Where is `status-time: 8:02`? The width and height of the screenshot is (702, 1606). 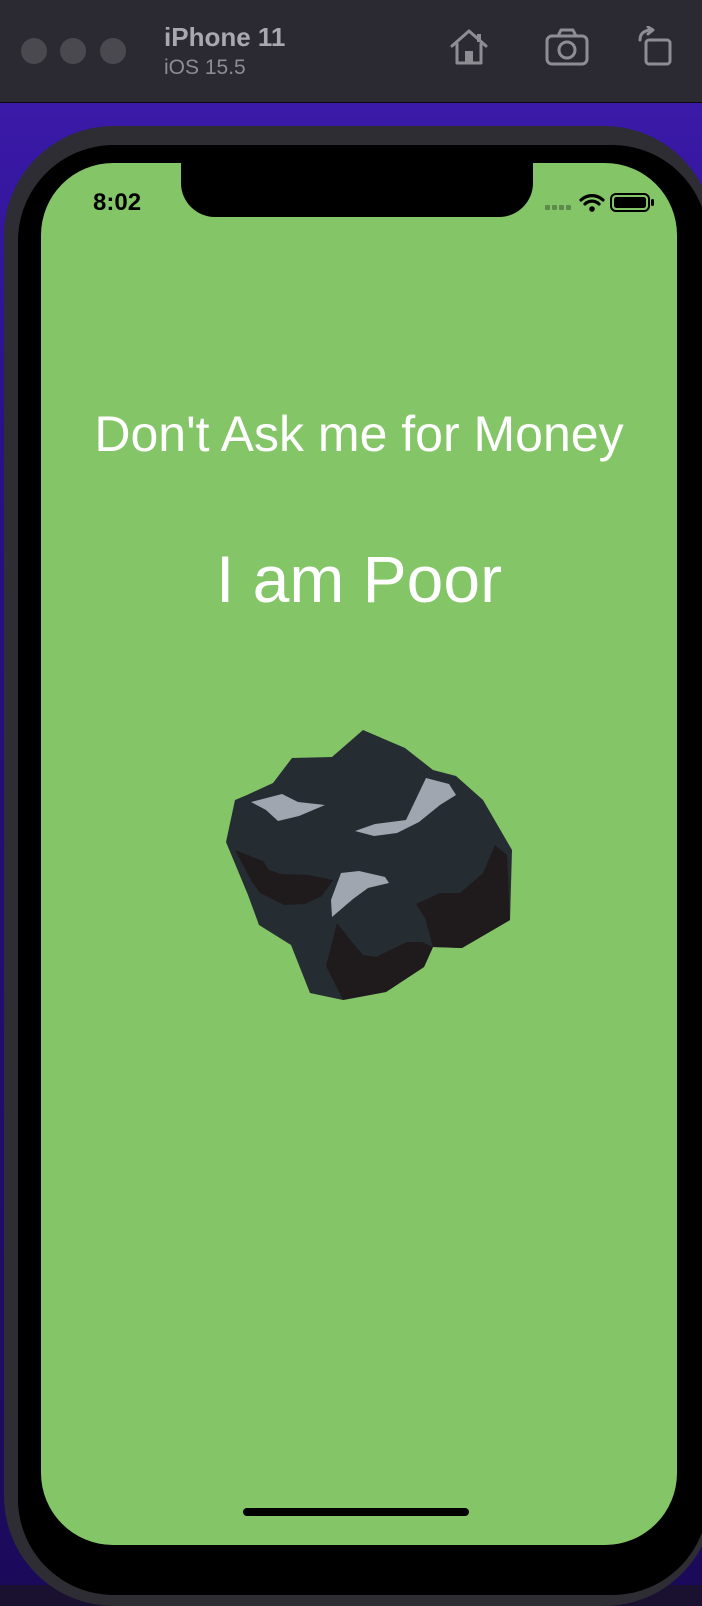 status-time: 8:02 is located at coordinates (117, 202).